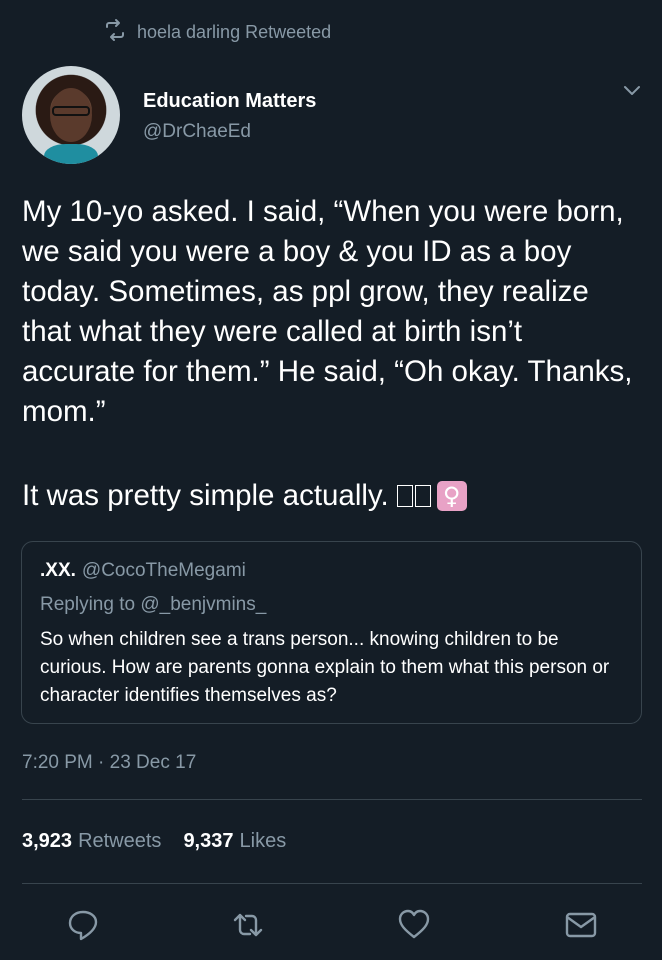  I want to click on tweet-text-line: It was pretty simple actually., so click(205, 495).